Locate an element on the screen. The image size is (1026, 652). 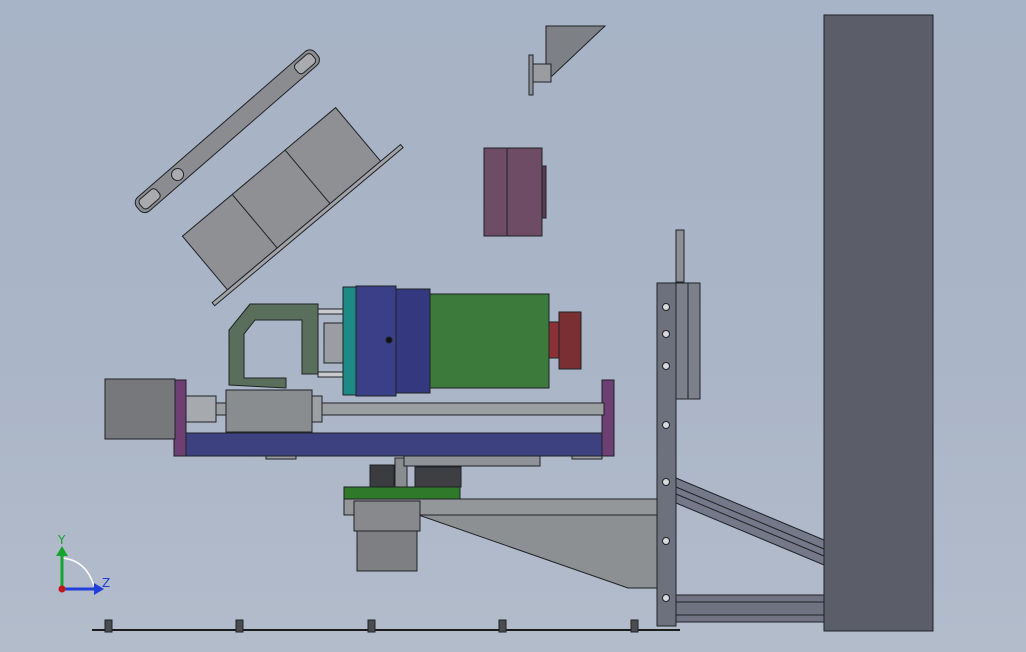
carriage-block is located at coordinates (269, 411).